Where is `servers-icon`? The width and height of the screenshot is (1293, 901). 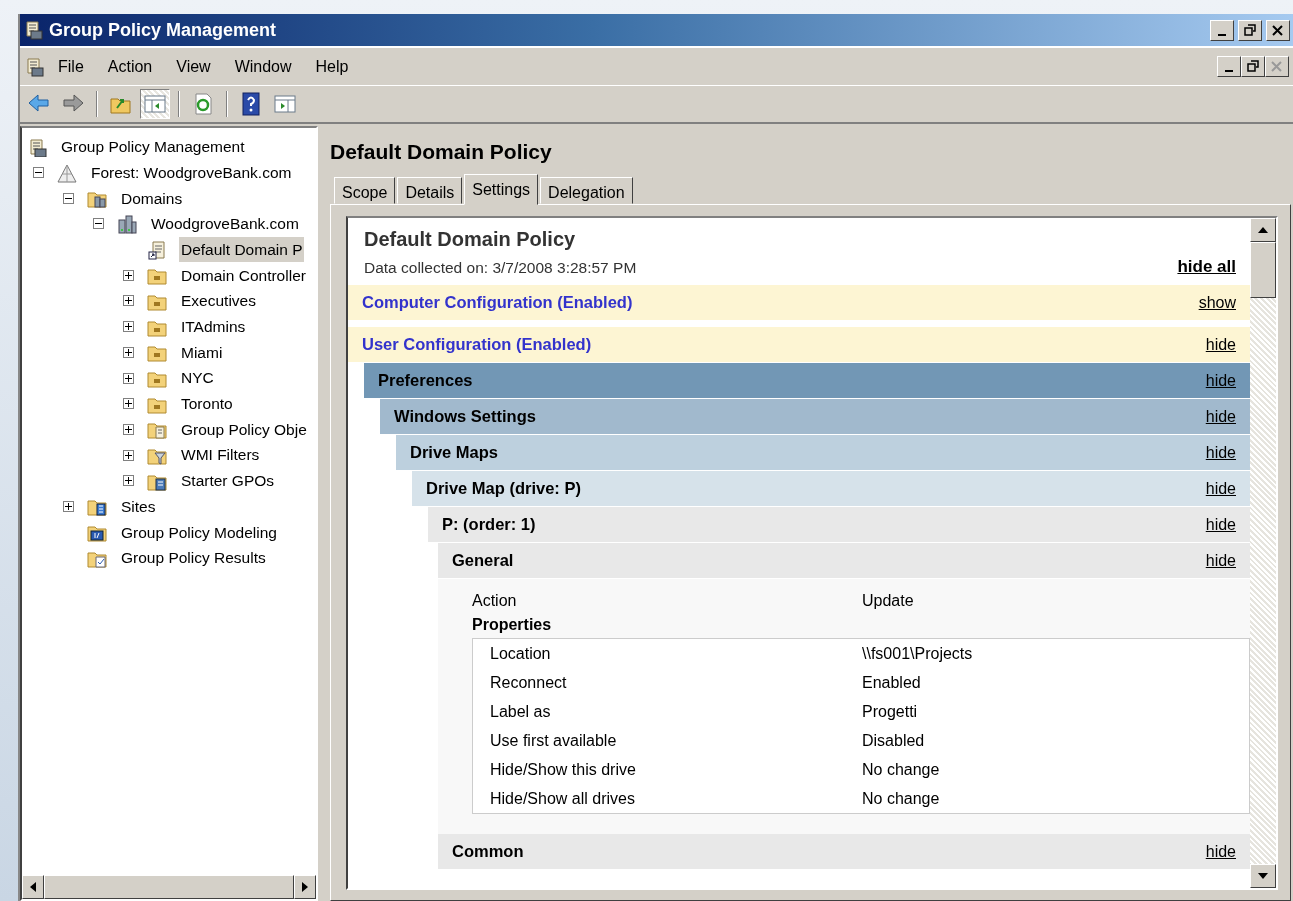 servers-icon is located at coordinates (127, 223).